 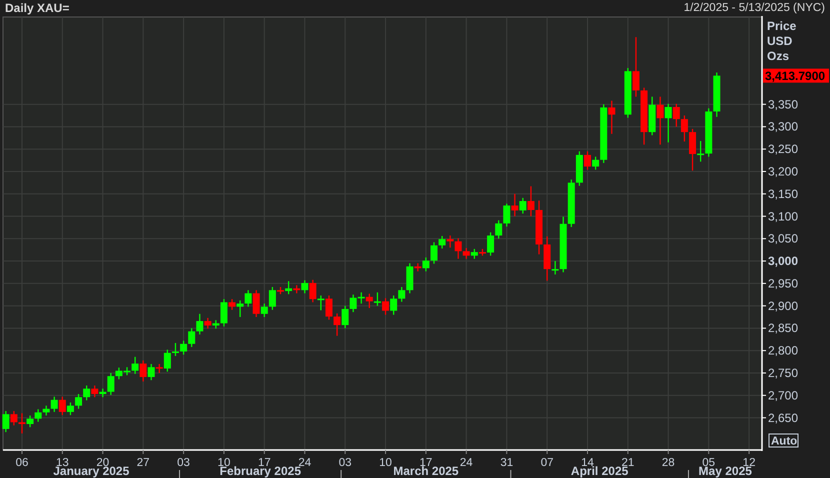 What do you see at coordinates (22, 463) in the screenshot?
I see `x-axis-label: 06` at bounding box center [22, 463].